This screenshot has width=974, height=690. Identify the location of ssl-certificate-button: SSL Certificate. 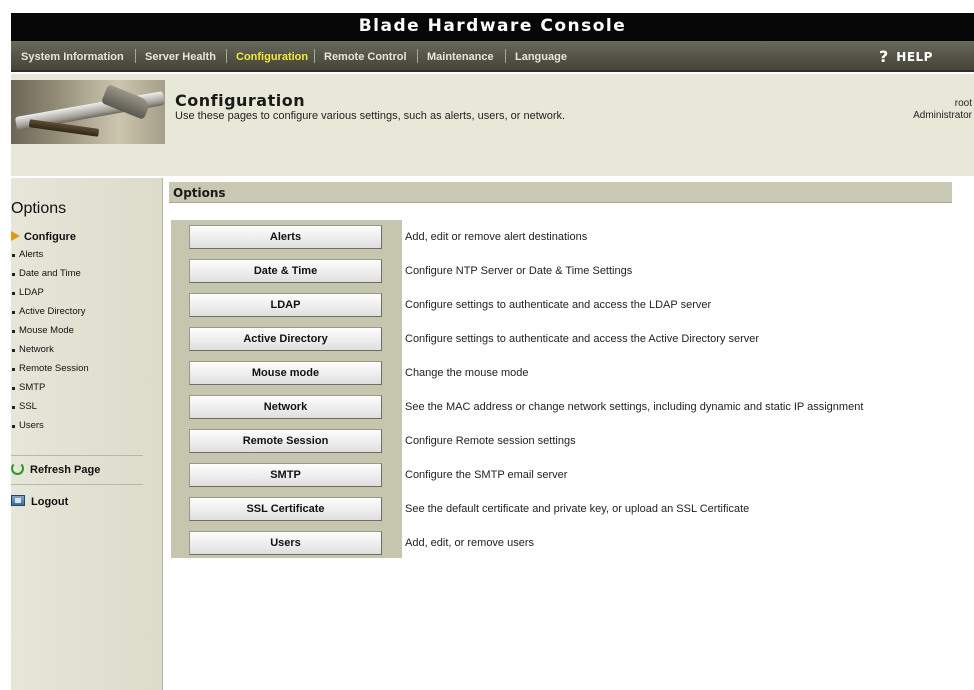
(285, 509).